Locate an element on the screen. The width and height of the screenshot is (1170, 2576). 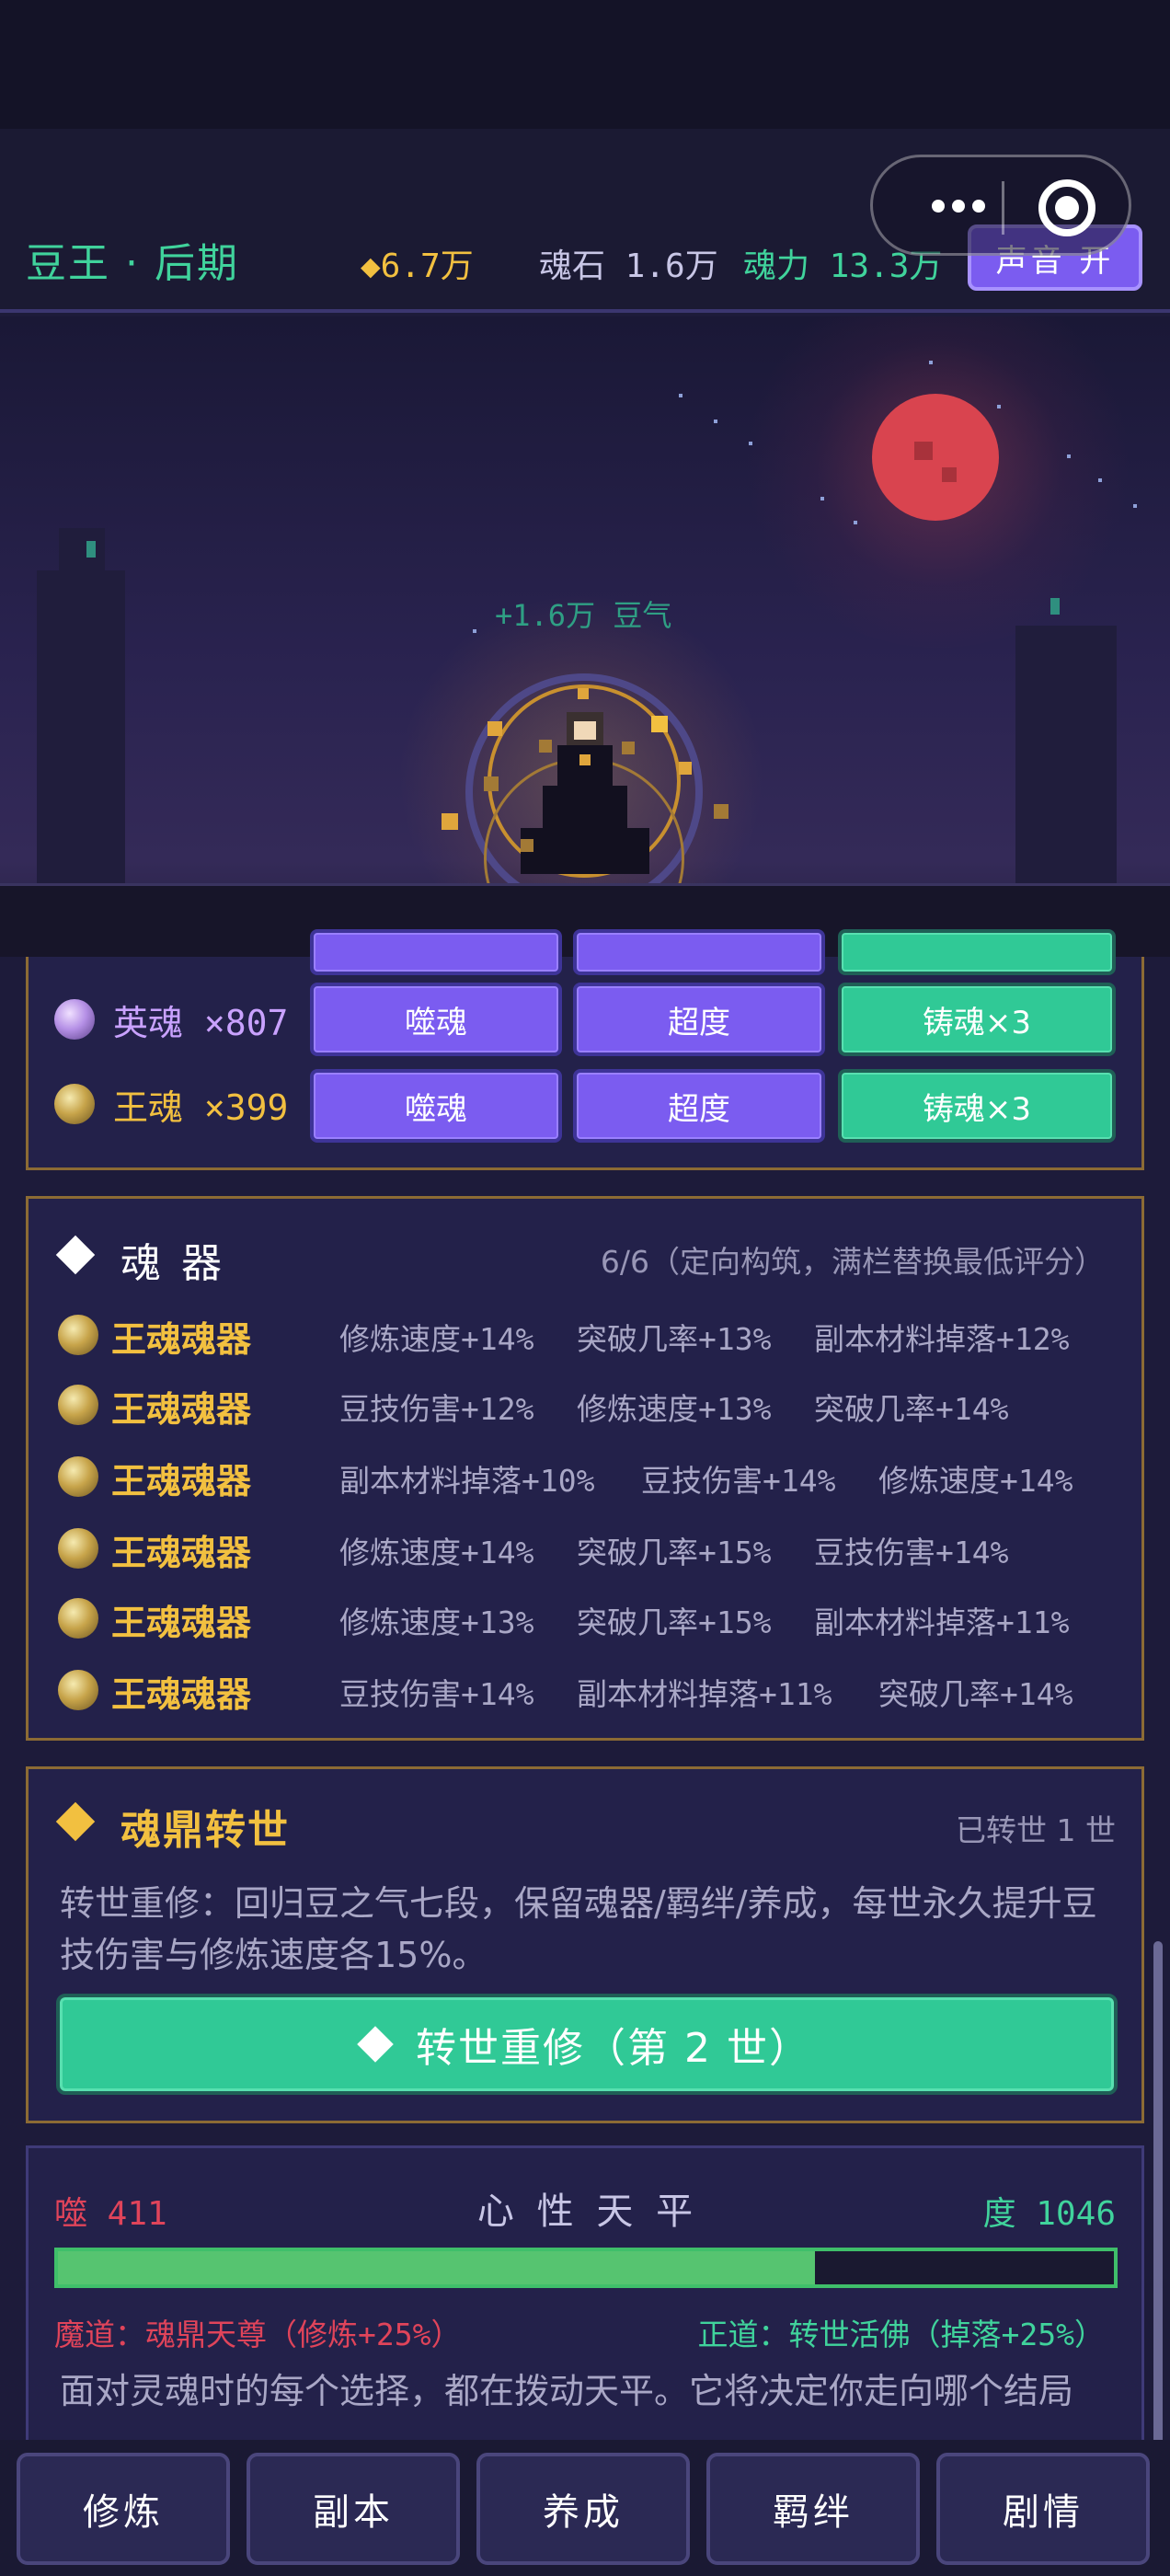
soul-row: 王魂 ×399 is located at coordinates (171, 1104).